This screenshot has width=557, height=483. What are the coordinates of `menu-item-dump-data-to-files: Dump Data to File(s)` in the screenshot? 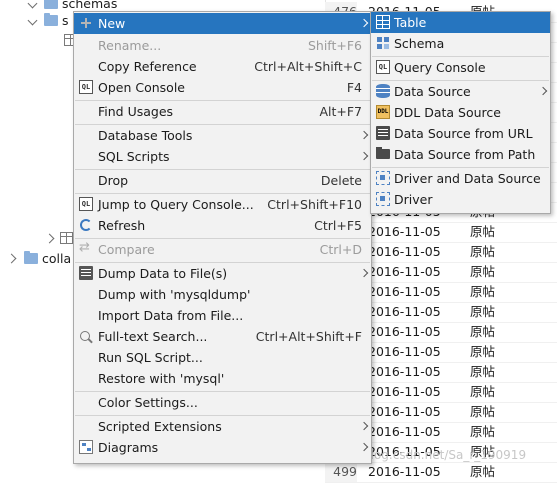 It's located at (222, 273).